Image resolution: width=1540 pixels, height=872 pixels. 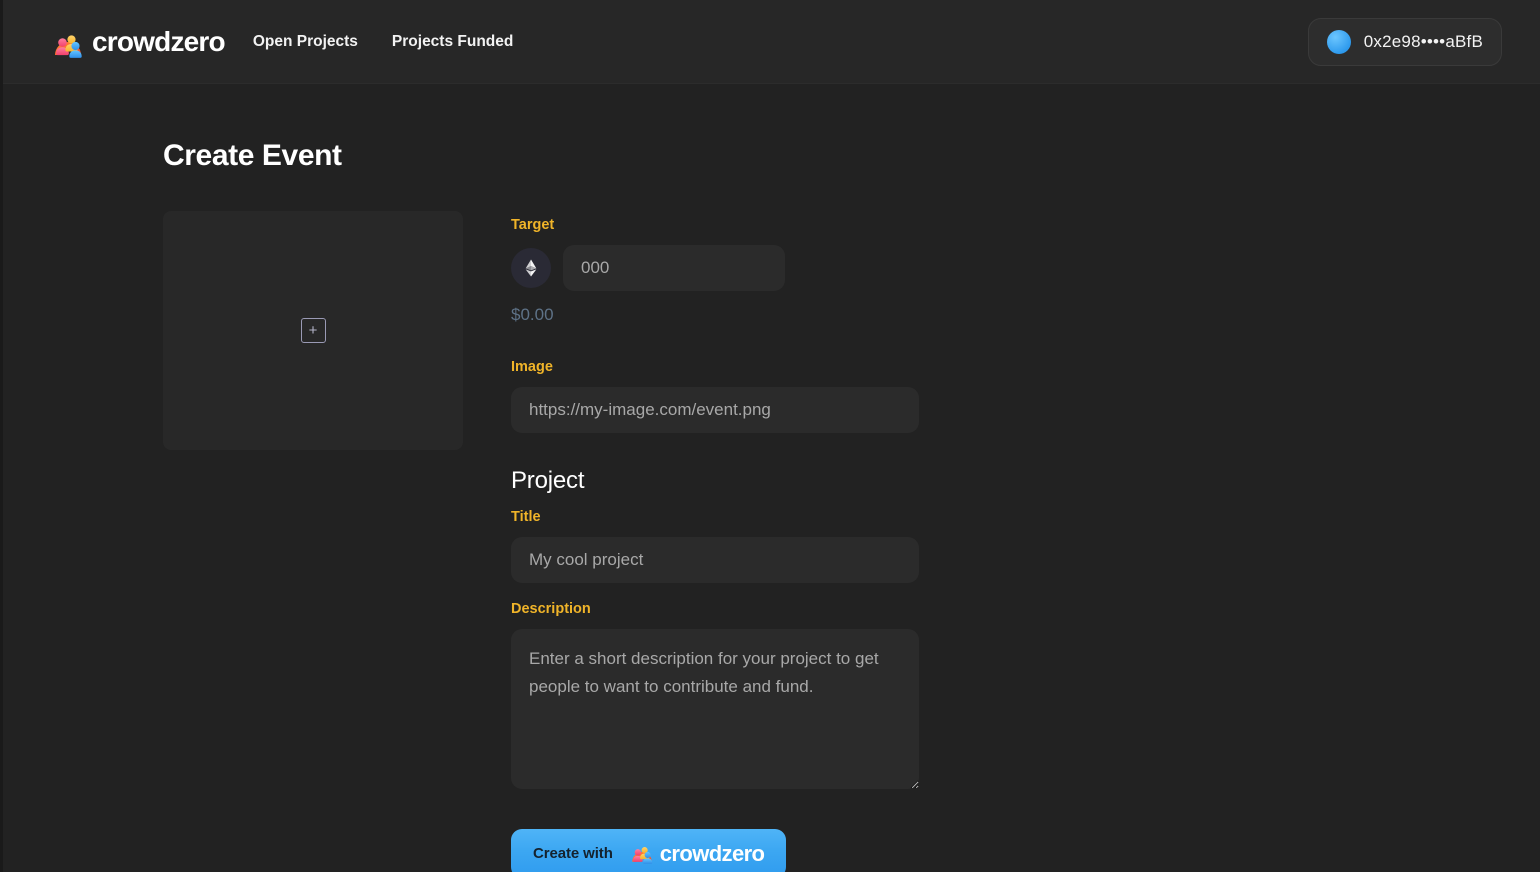 I want to click on description-field-block: Description, so click(x=715, y=695).